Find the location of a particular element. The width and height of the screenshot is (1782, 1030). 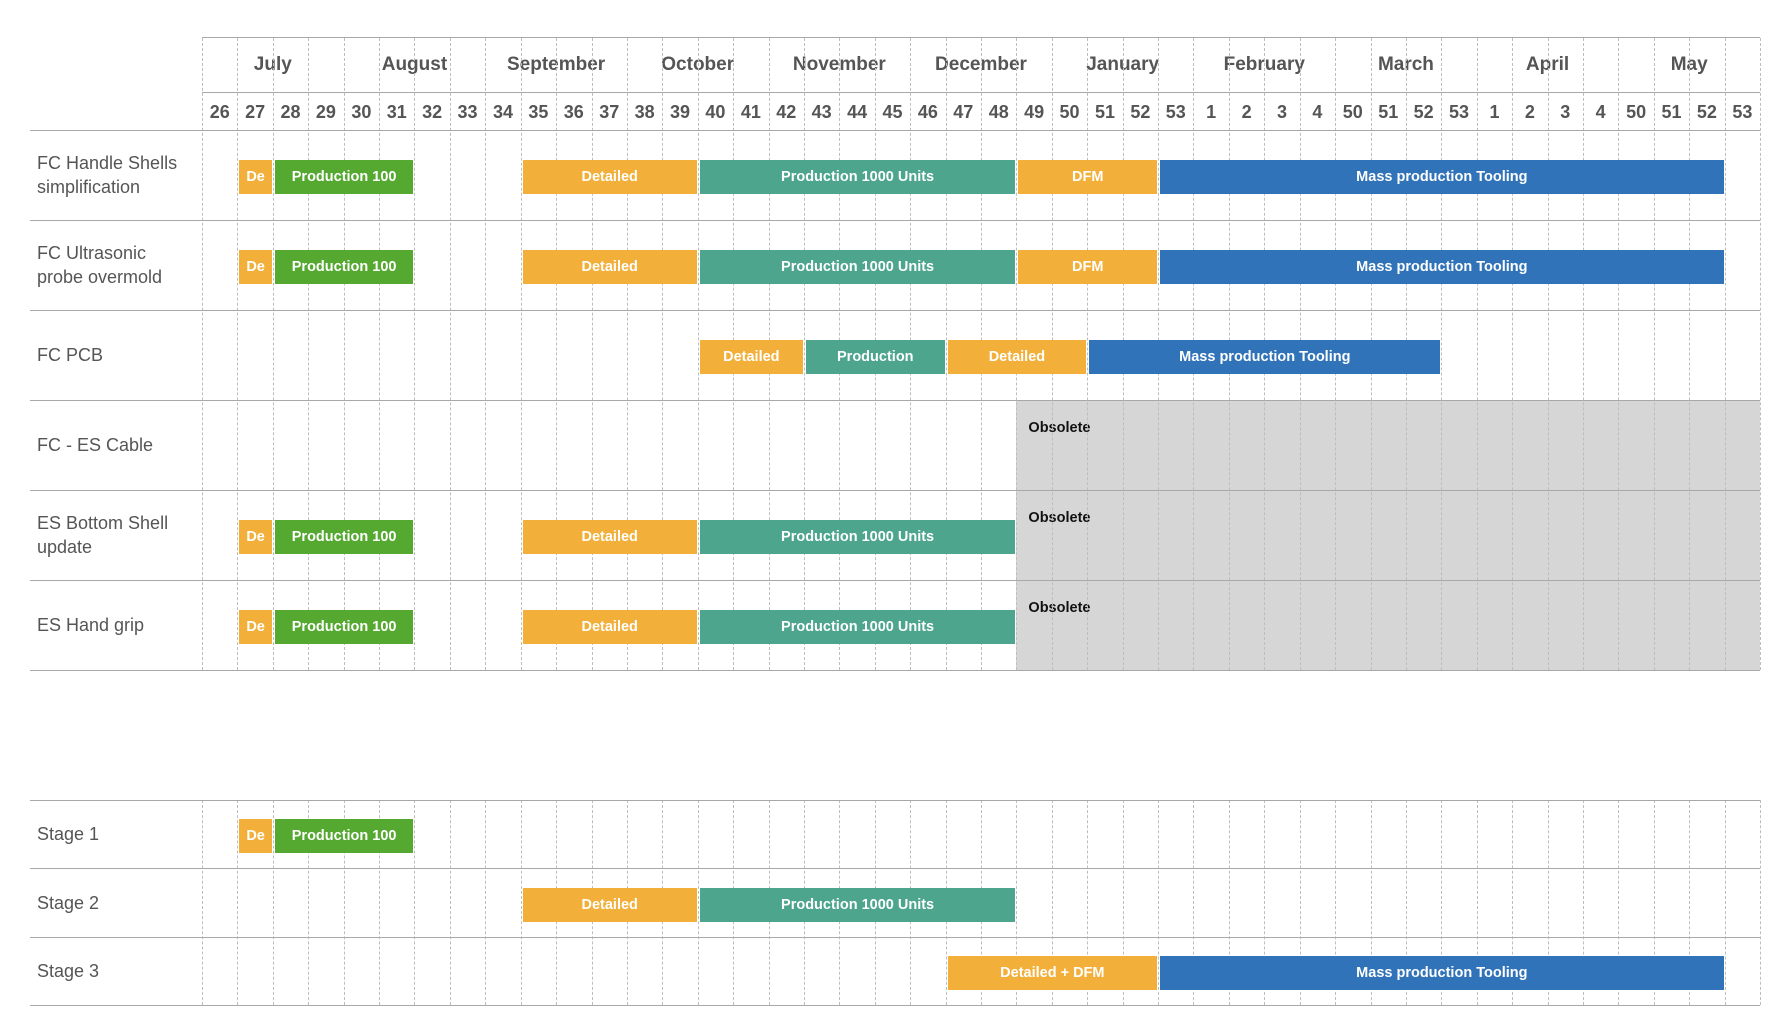

row-label: Stage 1 is located at coordinates (68, 834).